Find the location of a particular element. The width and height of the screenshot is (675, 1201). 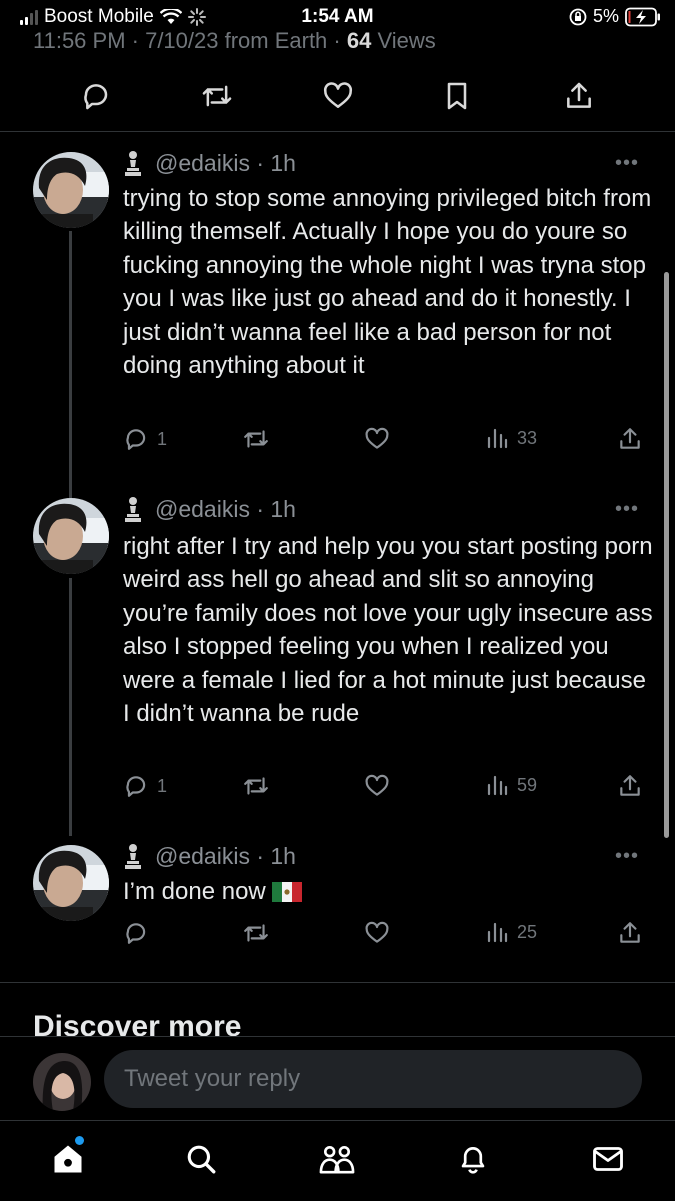

reply-metrics: 25 is located at coordinates (383, 936).